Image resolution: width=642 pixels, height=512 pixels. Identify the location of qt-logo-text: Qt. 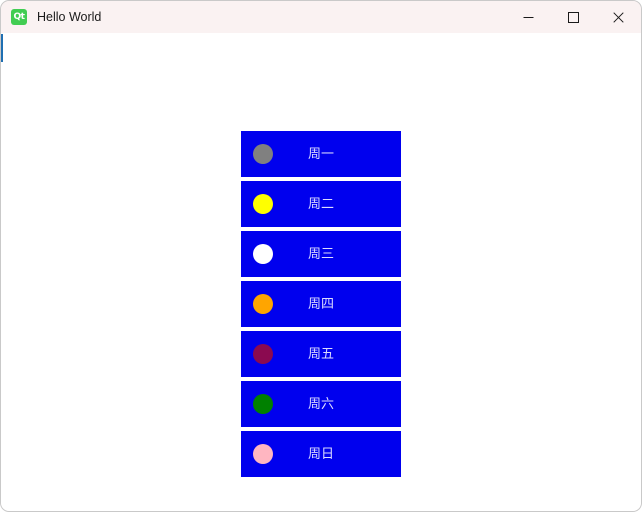
(19, 16).